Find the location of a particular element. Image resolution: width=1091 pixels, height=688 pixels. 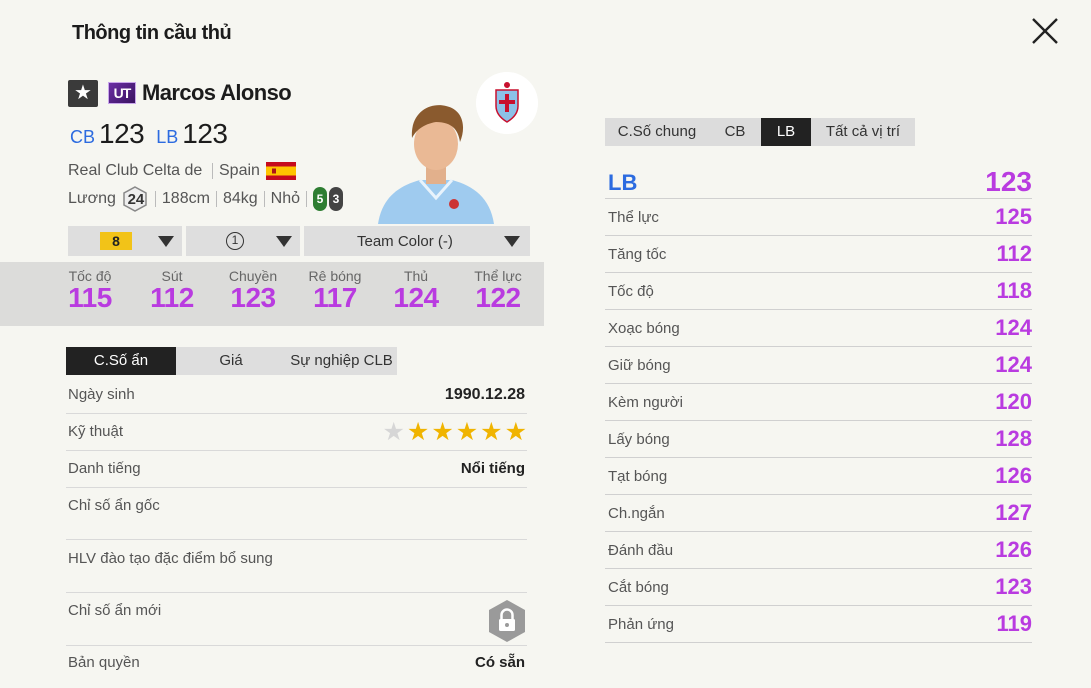

level-select: 8 is located at coordinates (125, 241).